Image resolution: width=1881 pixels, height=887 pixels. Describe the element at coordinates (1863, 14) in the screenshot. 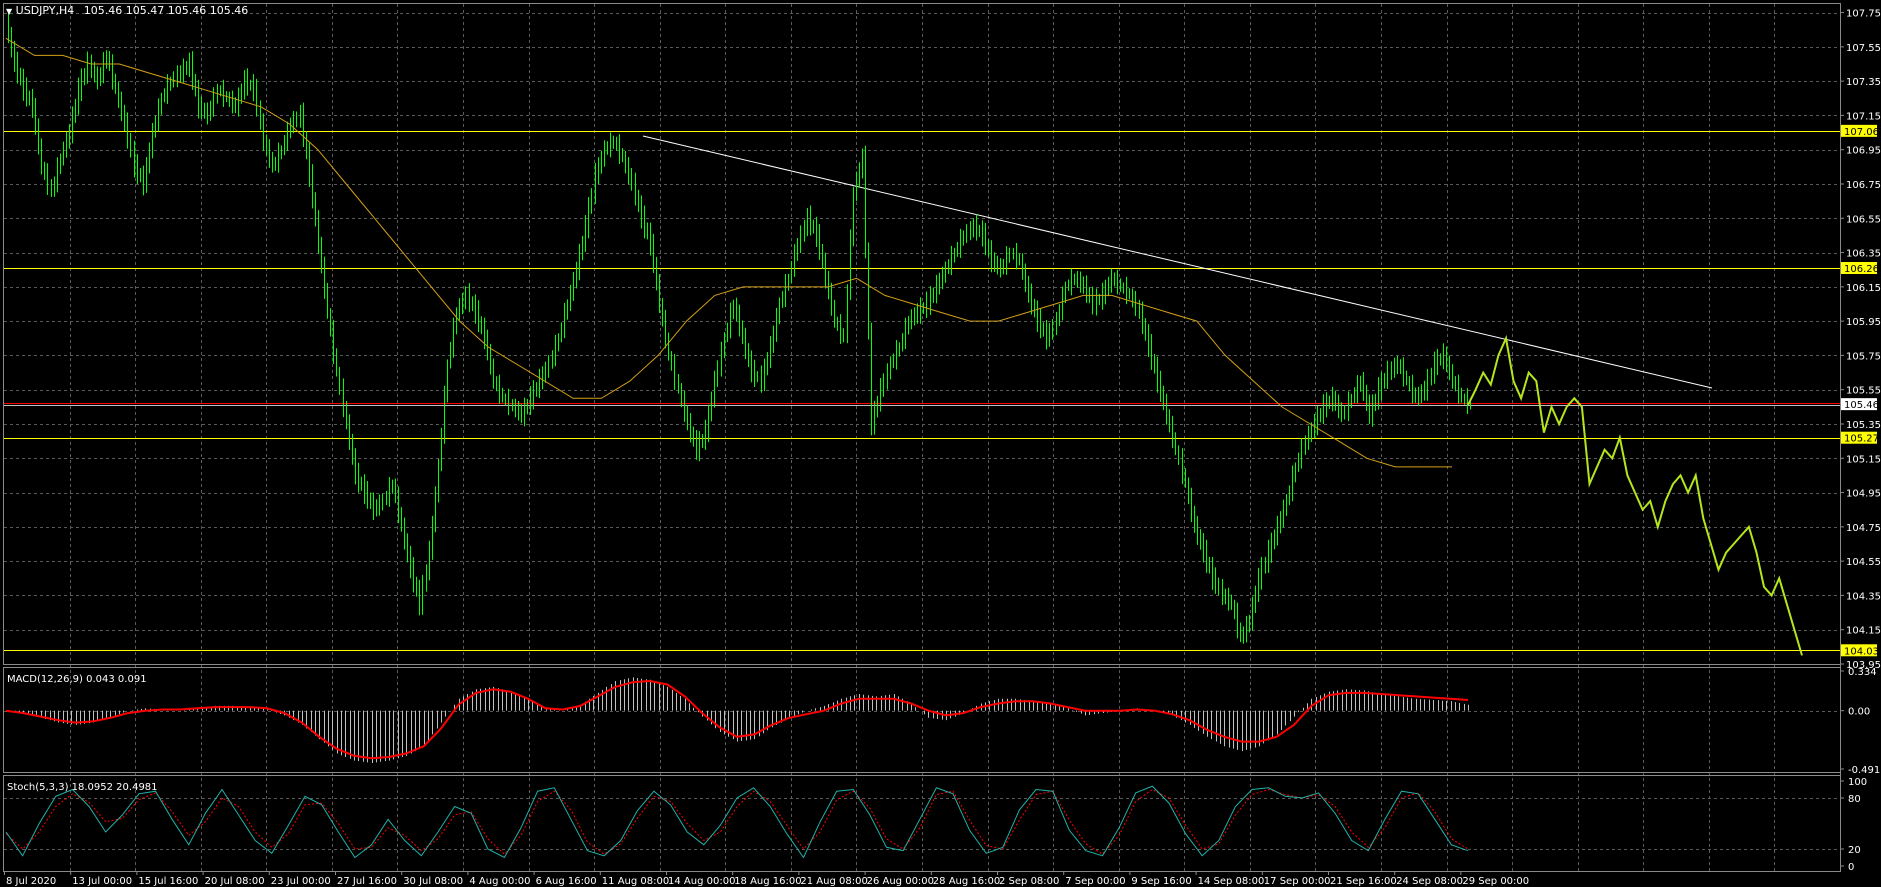

I see `price-tick-label: 107.75` at that location.